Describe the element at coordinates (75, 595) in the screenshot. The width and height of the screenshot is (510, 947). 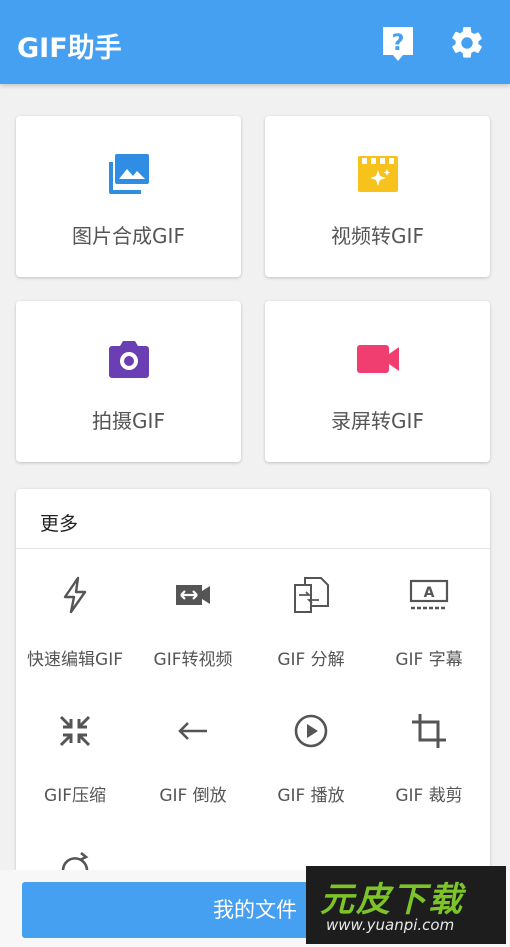
I see `flash-icon` at that location.